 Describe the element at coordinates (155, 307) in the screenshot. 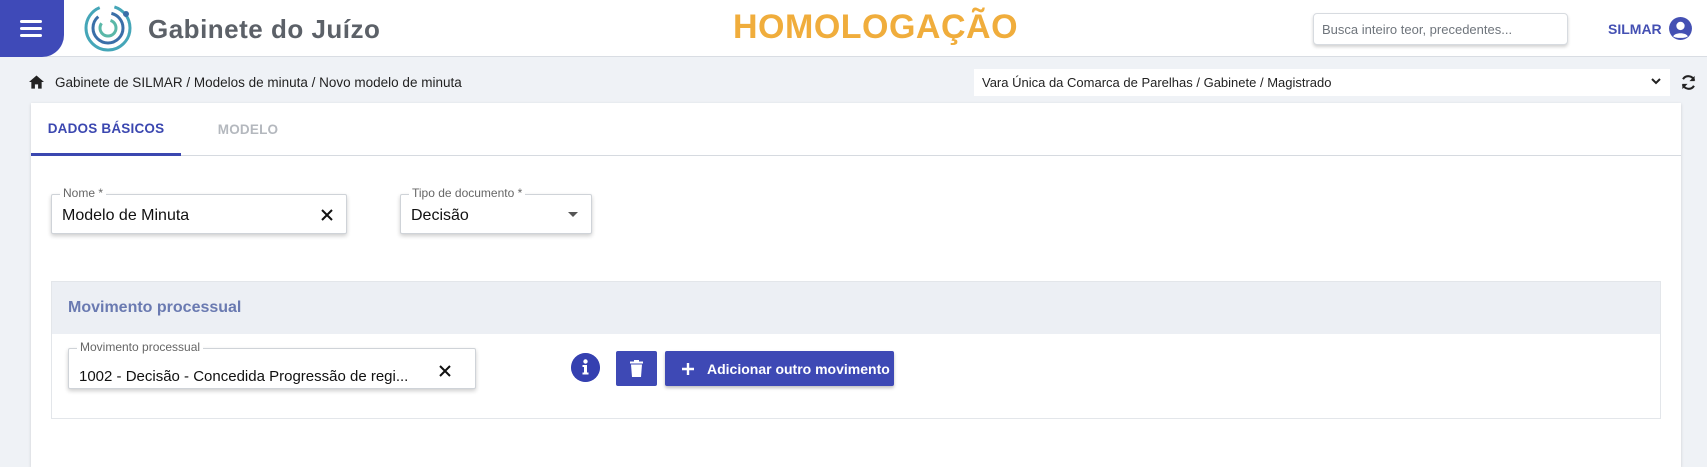

I see `movimento-title: Movimento processual` at that location.